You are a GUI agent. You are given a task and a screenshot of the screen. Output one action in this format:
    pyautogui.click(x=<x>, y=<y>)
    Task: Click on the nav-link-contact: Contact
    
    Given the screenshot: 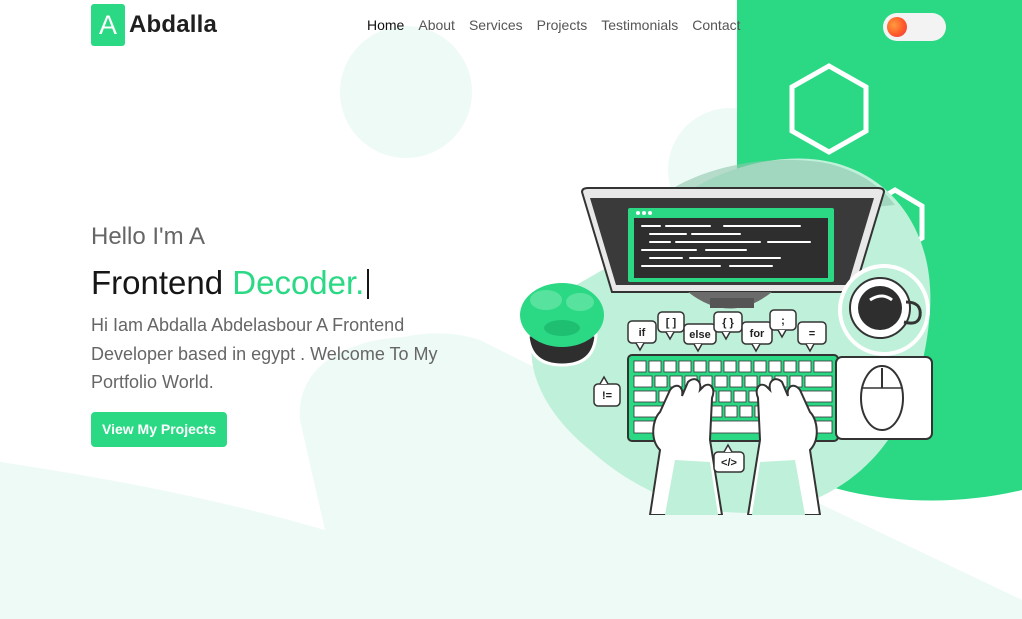 What is the action you would take?
    pyautogui.click(x=716, y=25)
    